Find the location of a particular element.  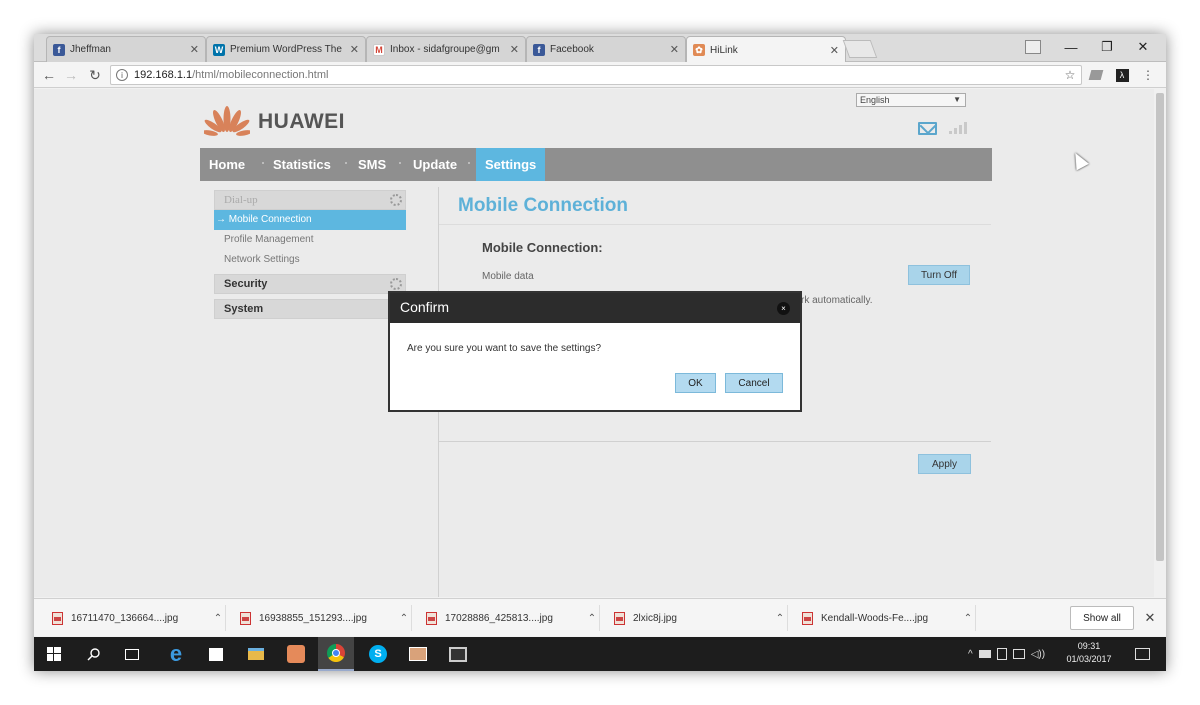

download-item: Kendall-Woods-Fe....jpg ⌃ is located at coordinates (887, 618).